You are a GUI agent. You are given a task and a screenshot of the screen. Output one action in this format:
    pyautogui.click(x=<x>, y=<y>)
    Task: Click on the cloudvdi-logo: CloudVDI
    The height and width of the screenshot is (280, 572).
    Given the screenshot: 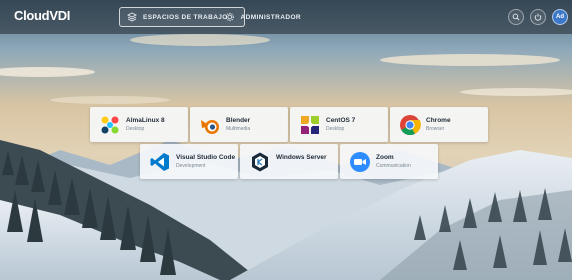 What is the action you would take?
    pyautogui.click(x=42, y=15)
    